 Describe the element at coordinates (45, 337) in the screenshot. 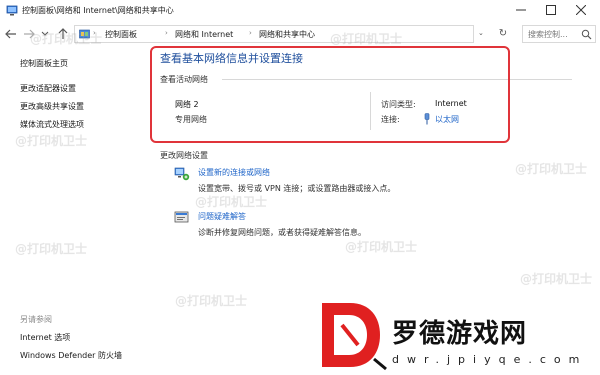

I see `internet-options-link: Internet 选项` at that location.